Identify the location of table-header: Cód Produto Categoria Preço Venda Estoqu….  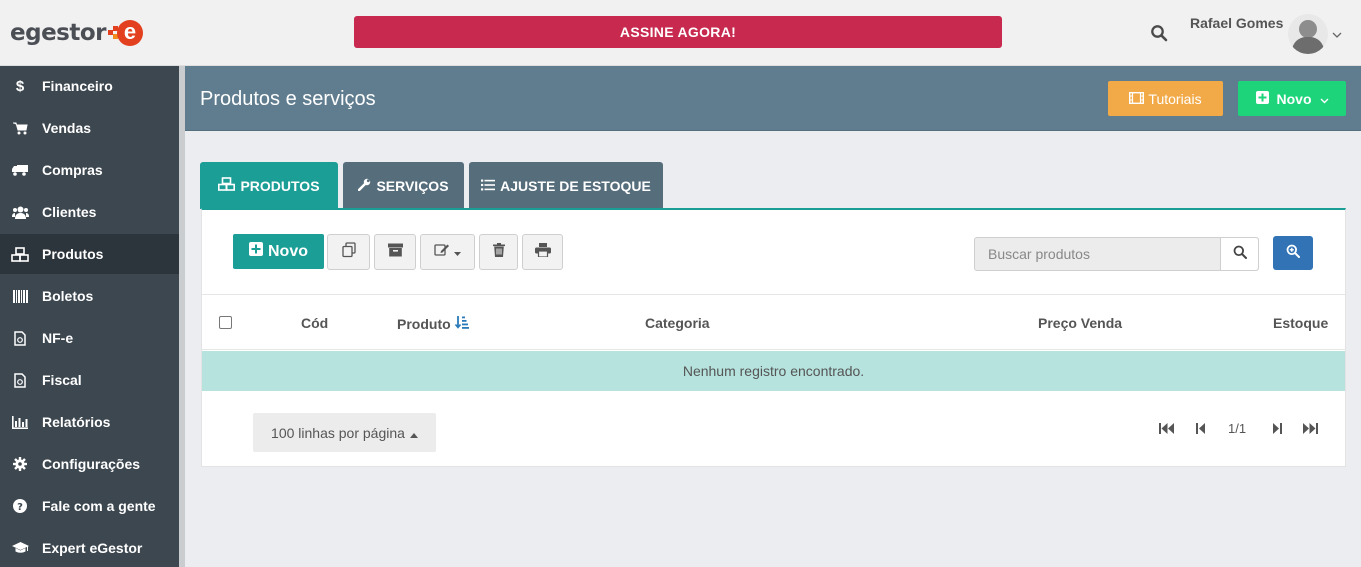
(773, 322).